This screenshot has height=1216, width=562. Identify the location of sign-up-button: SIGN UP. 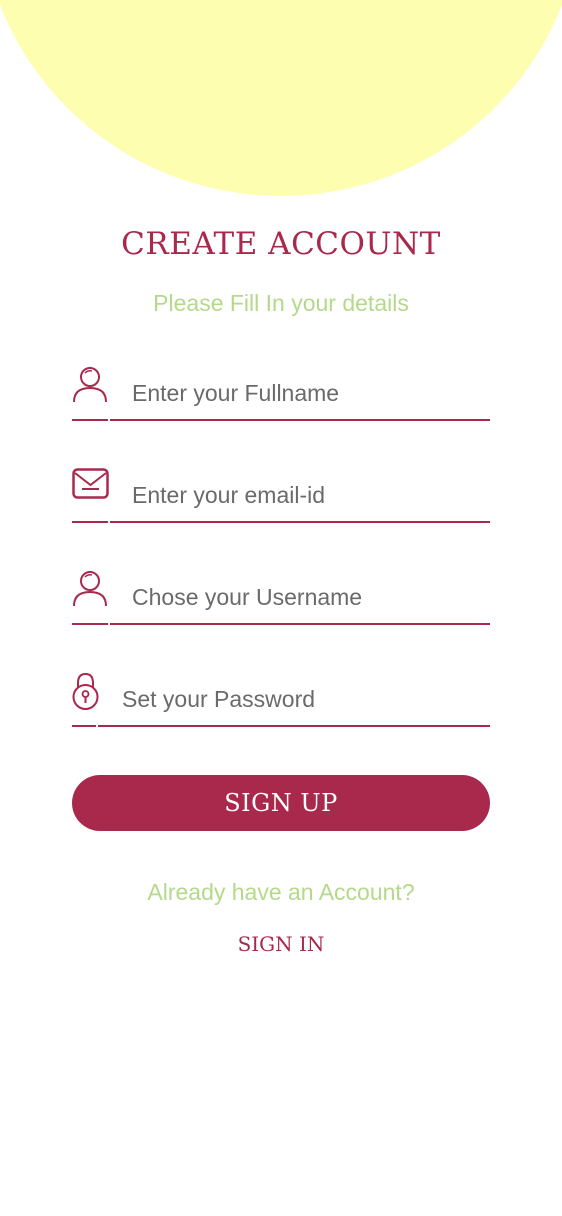
(281, 803).